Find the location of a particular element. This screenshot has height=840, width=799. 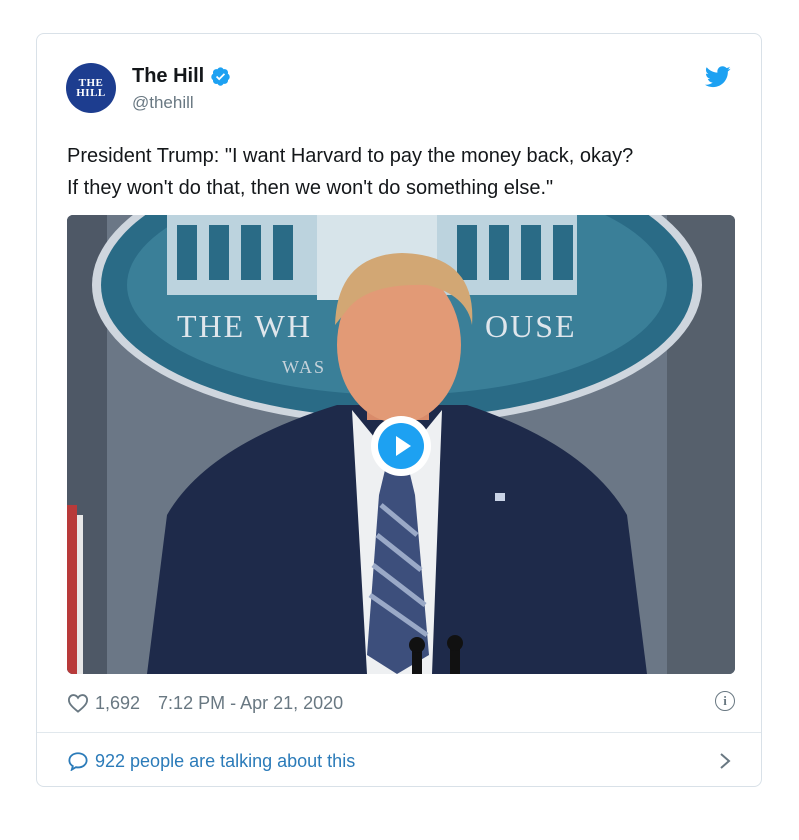

seal-text: THE WH is located at coordinates (244, 326).